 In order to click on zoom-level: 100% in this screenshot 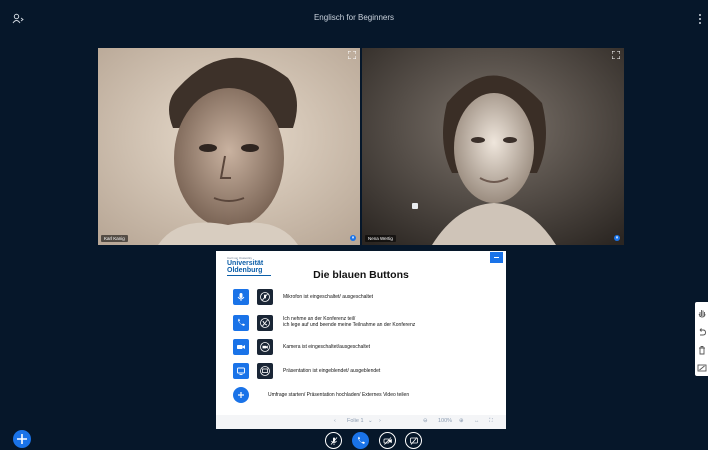, I will do `click(445, 421)`.